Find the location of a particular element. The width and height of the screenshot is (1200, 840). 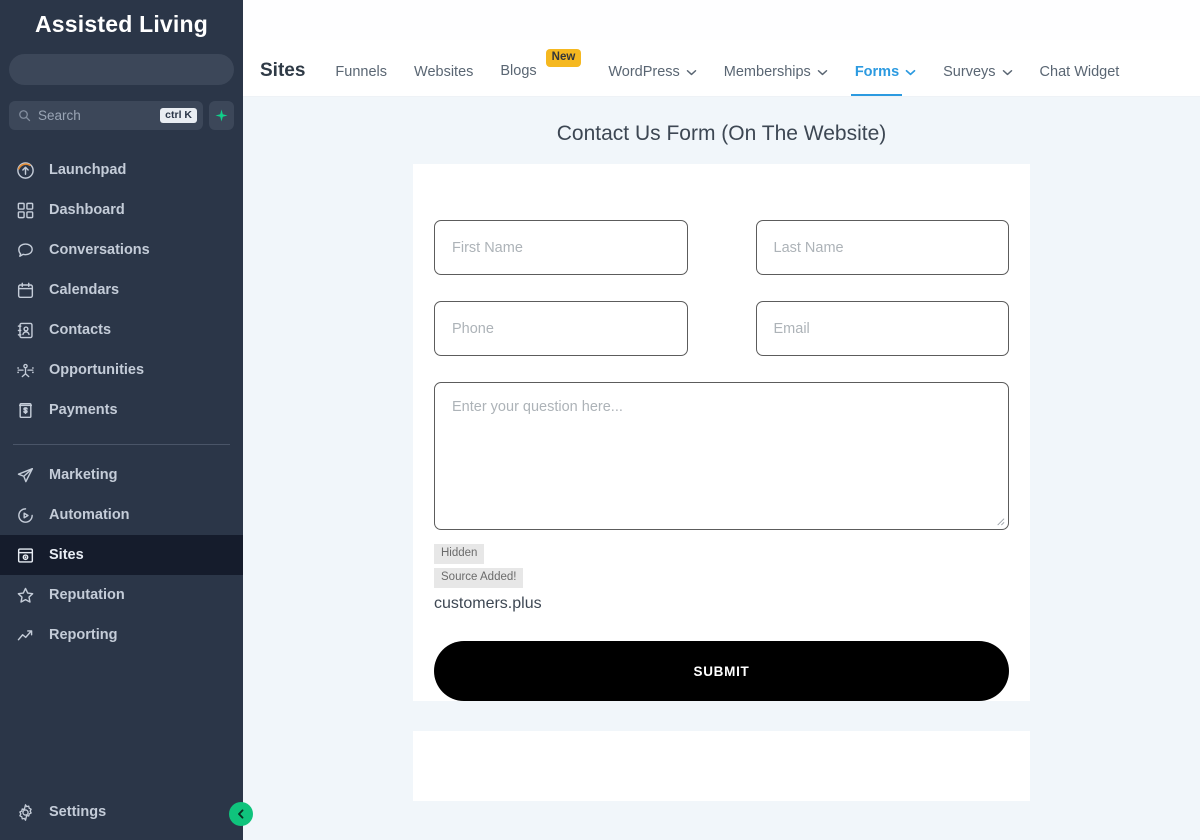

sidebar-item-automation: Automation is located at coordinates (121, 515).